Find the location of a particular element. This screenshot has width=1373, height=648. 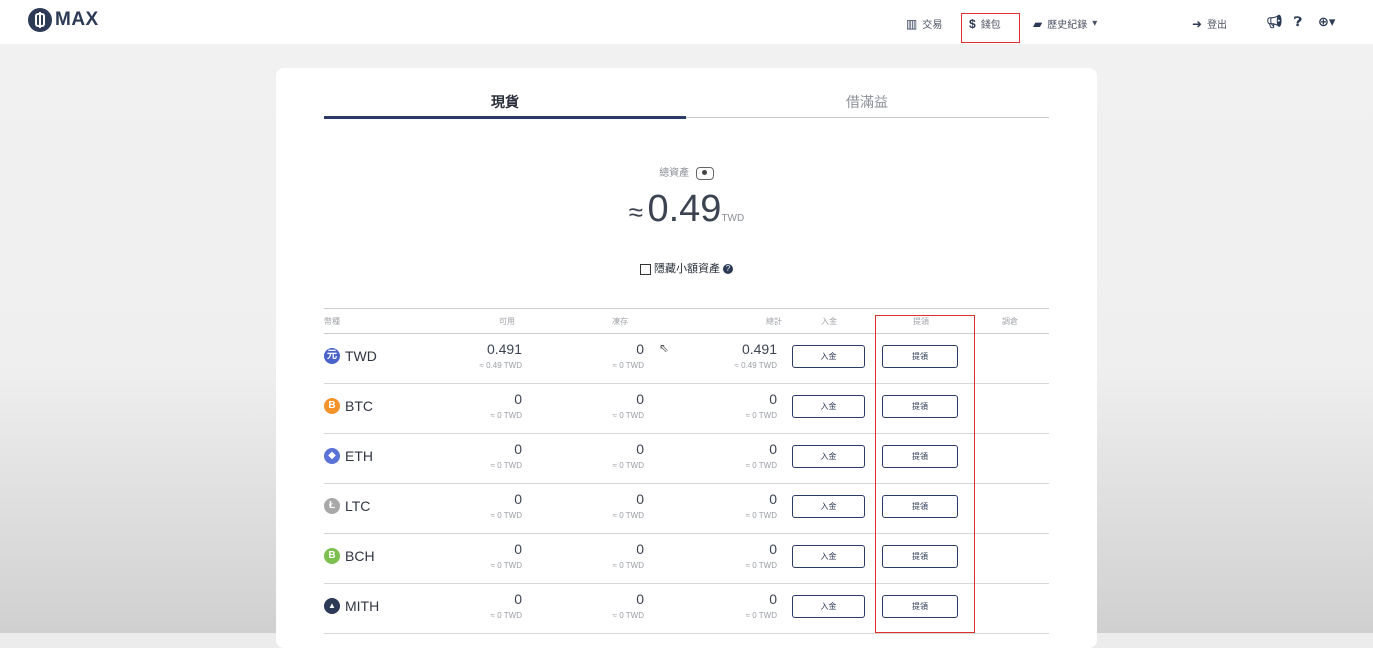

nav-history-label: 歷史紀錄 is located at coordinates (1067, 25).